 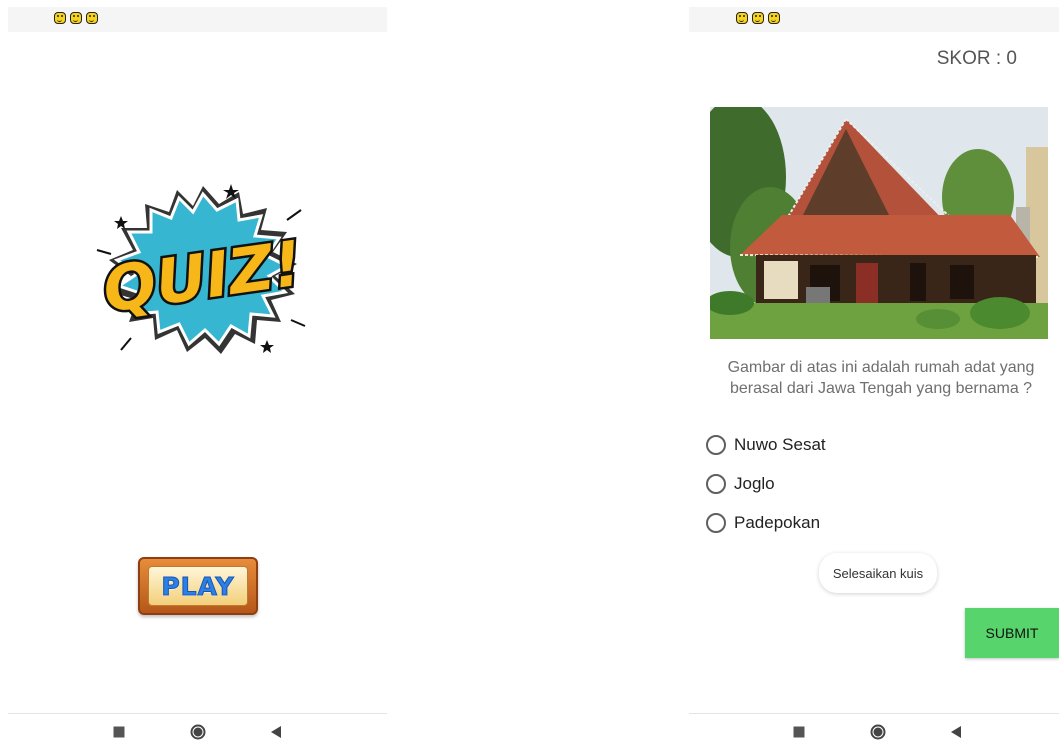 I want to click on toast-message: Selesaikan kuis, so click(x=878, y=573).